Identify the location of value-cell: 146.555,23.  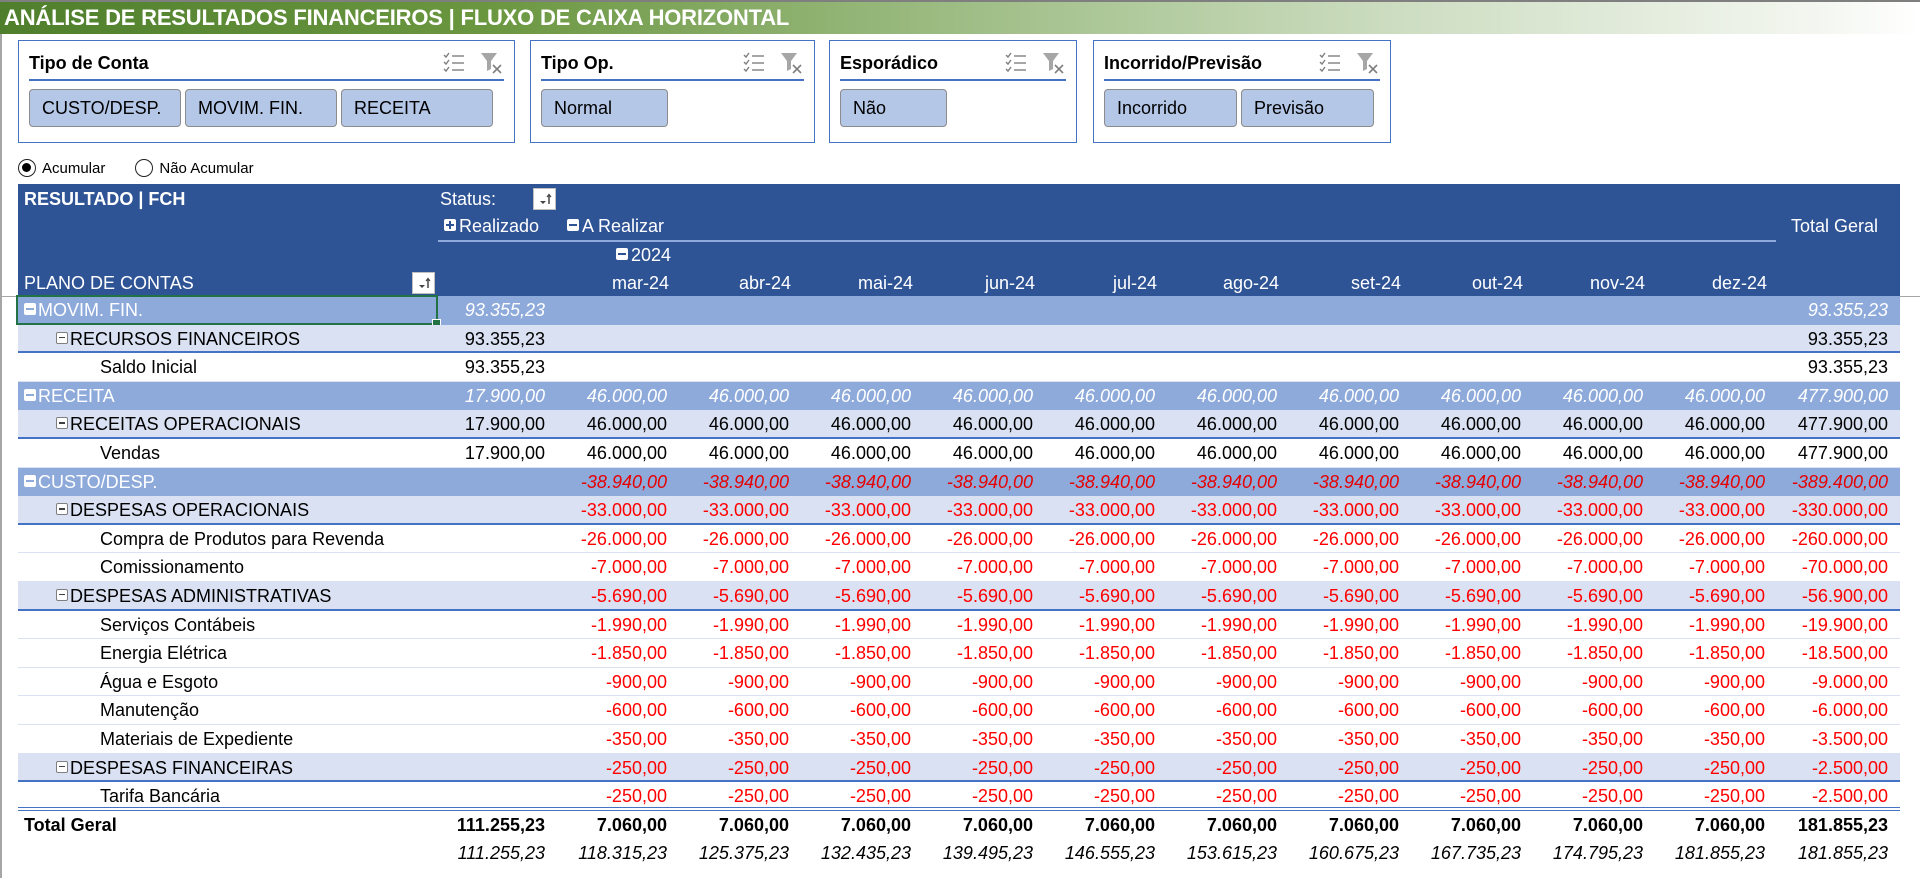
(1110, 853).